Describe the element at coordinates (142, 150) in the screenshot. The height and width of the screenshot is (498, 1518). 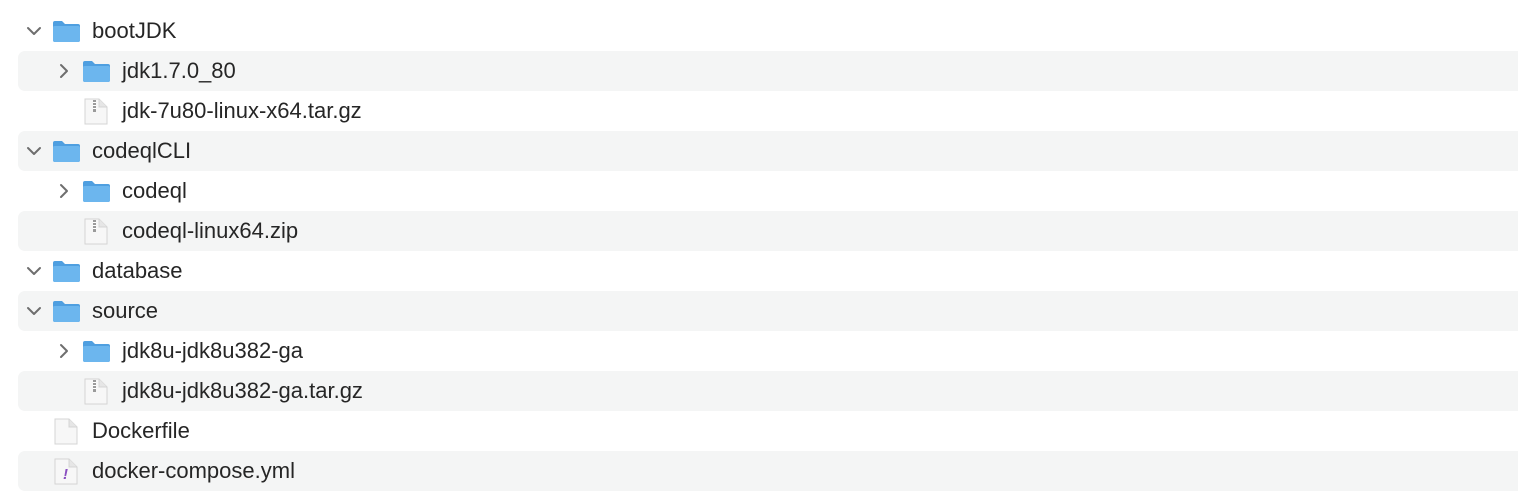
I see `item-name: codeqlCLI` at that location.